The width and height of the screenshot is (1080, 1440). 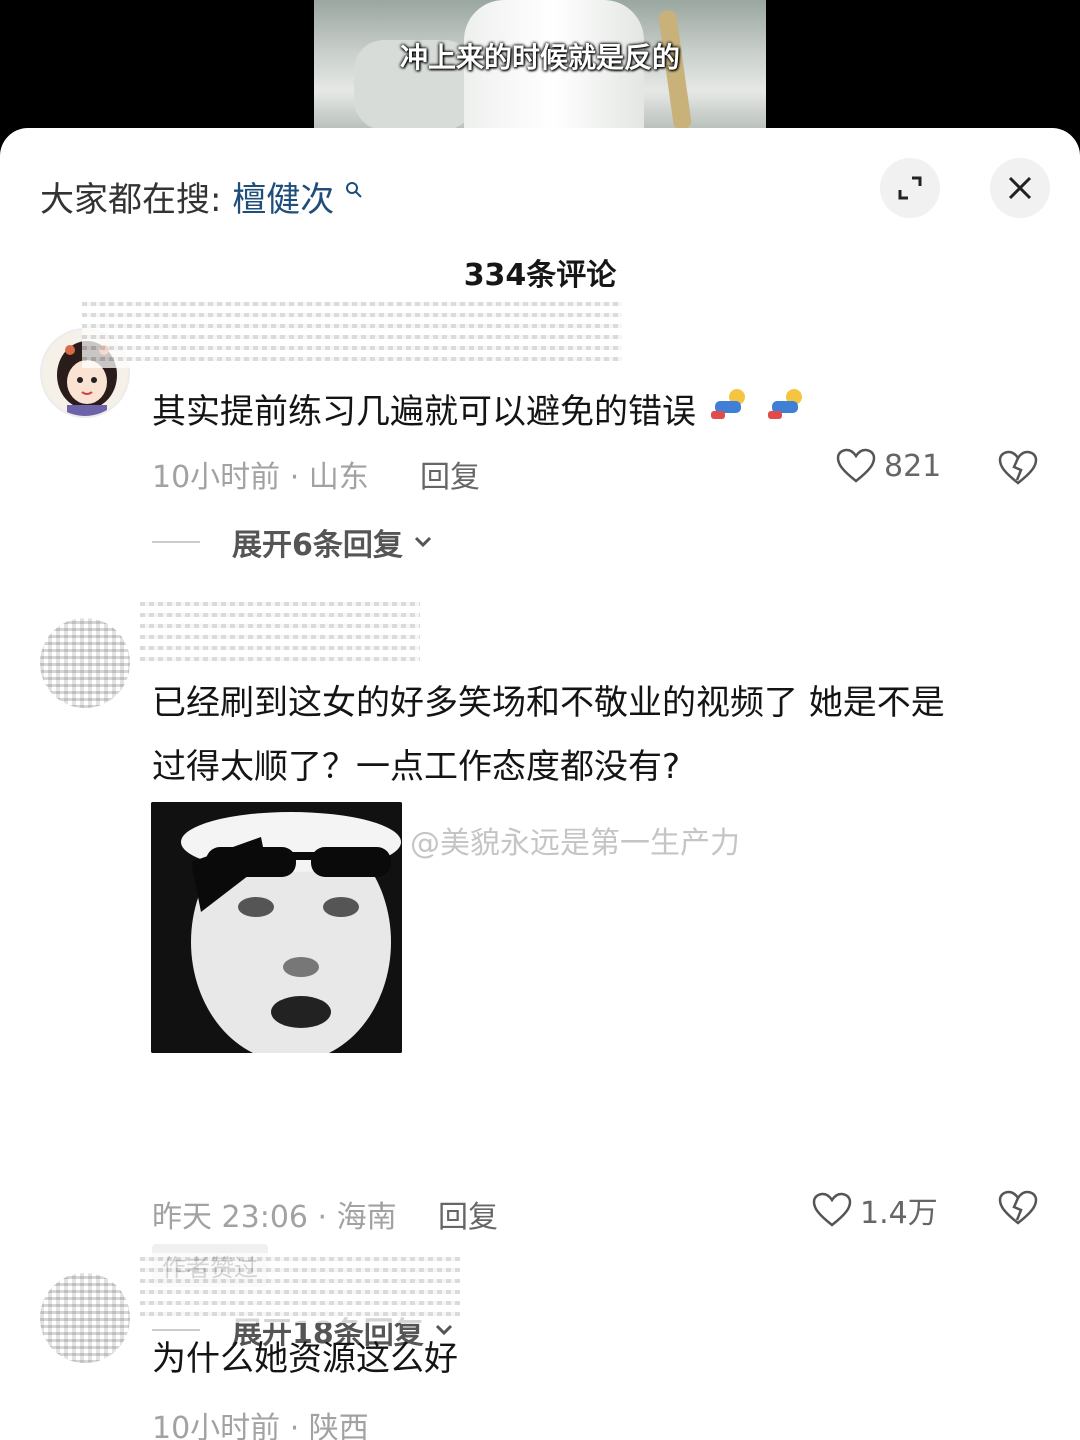 I want to click on expand-icon, so click(x=910, y=188).